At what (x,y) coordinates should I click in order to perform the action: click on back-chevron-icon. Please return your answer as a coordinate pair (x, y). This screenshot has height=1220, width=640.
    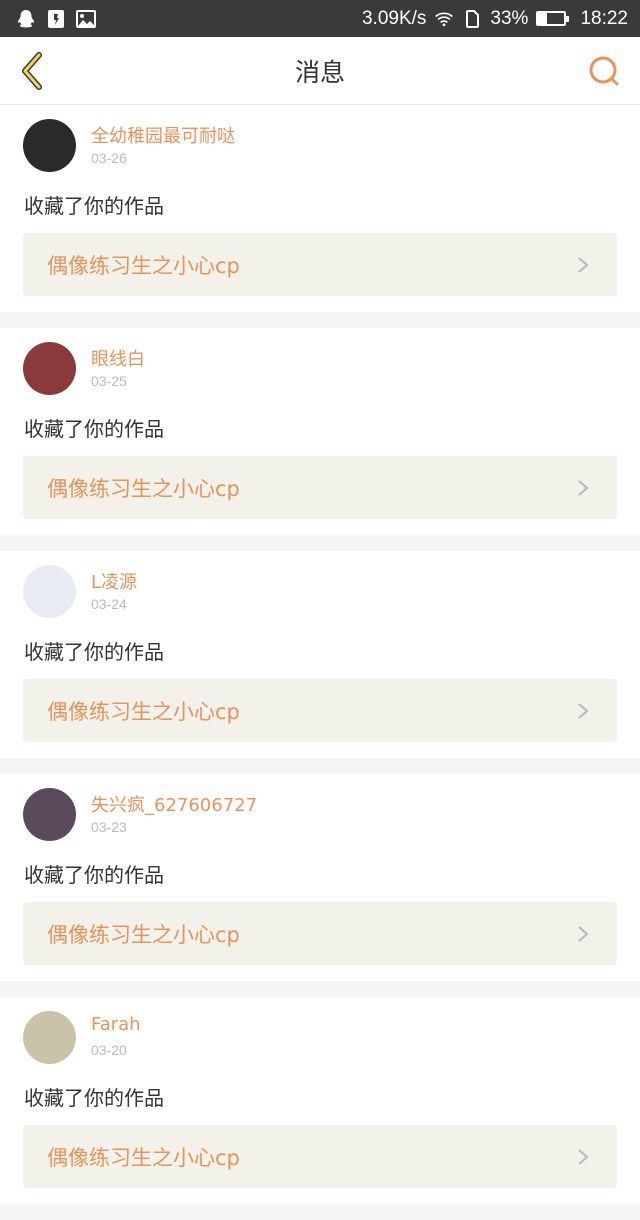
    Looking at the image, I should click on (32, 71).